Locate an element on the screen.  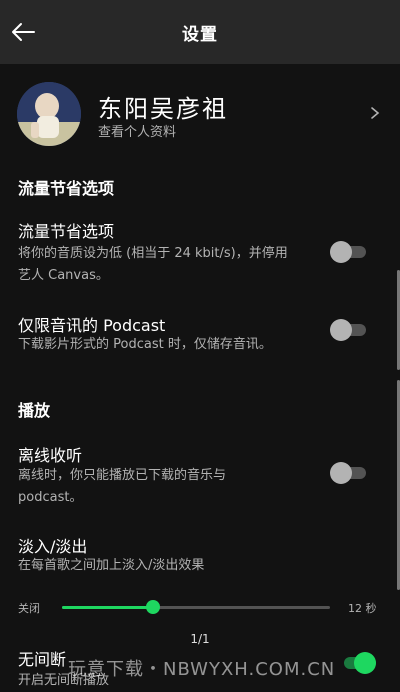
pager: 1/1 is located at coordinates (200, 639).